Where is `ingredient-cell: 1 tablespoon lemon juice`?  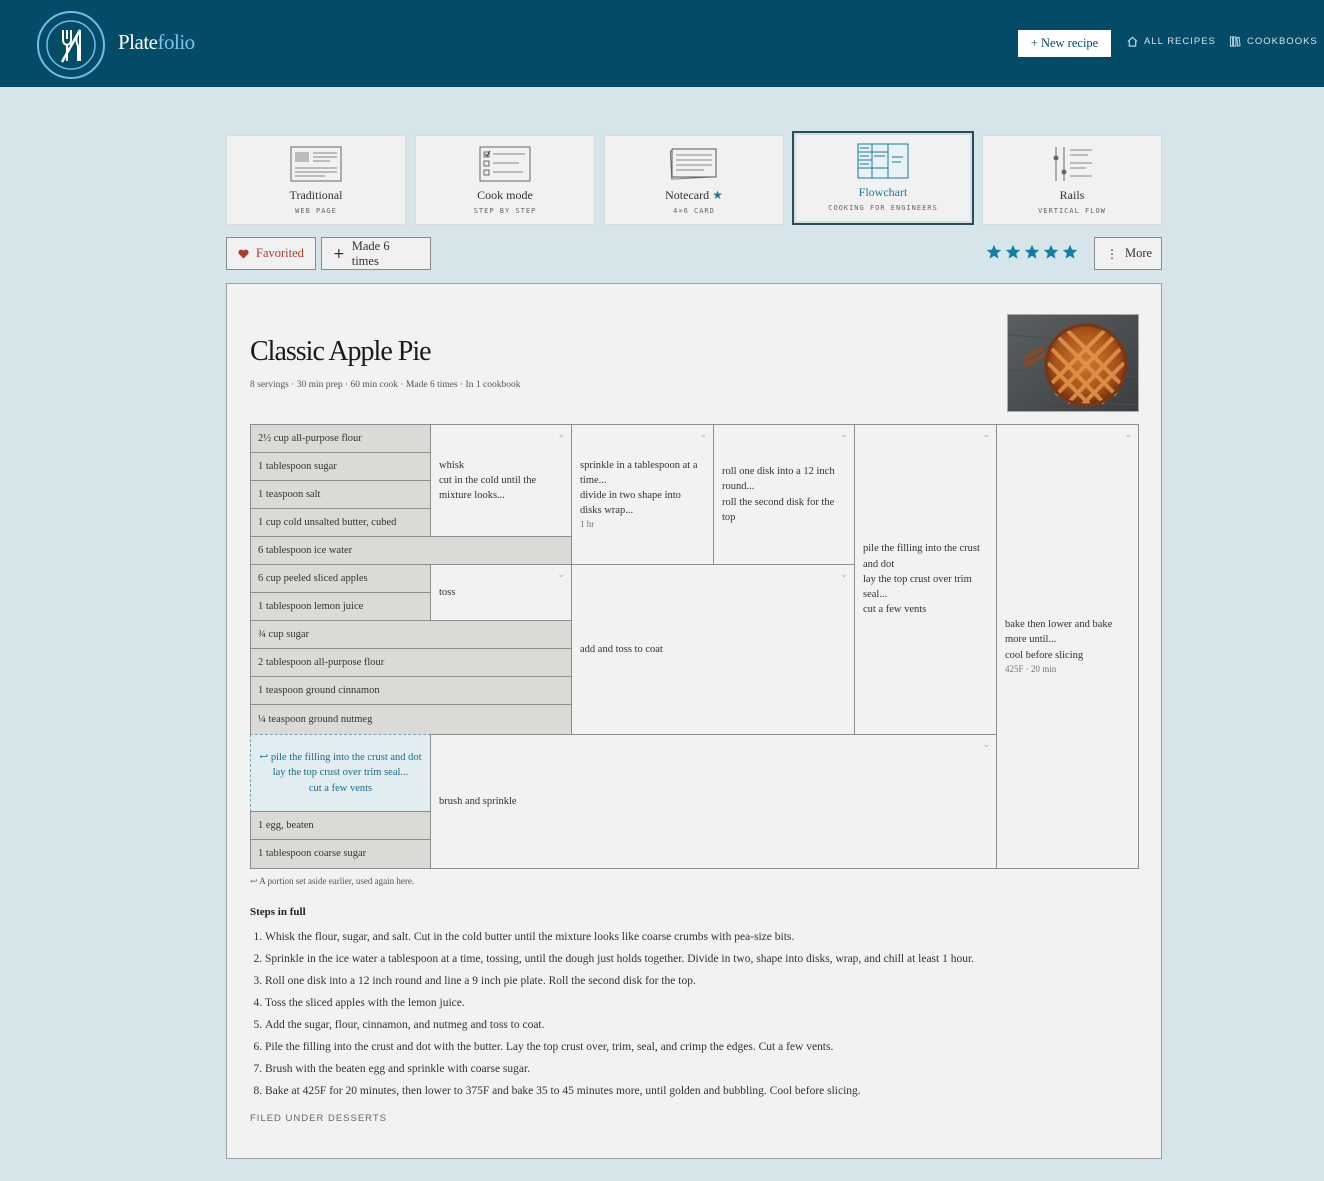
ingredient-cell: 1 tablespoon lemon juice is located at coordinates (340, 606).